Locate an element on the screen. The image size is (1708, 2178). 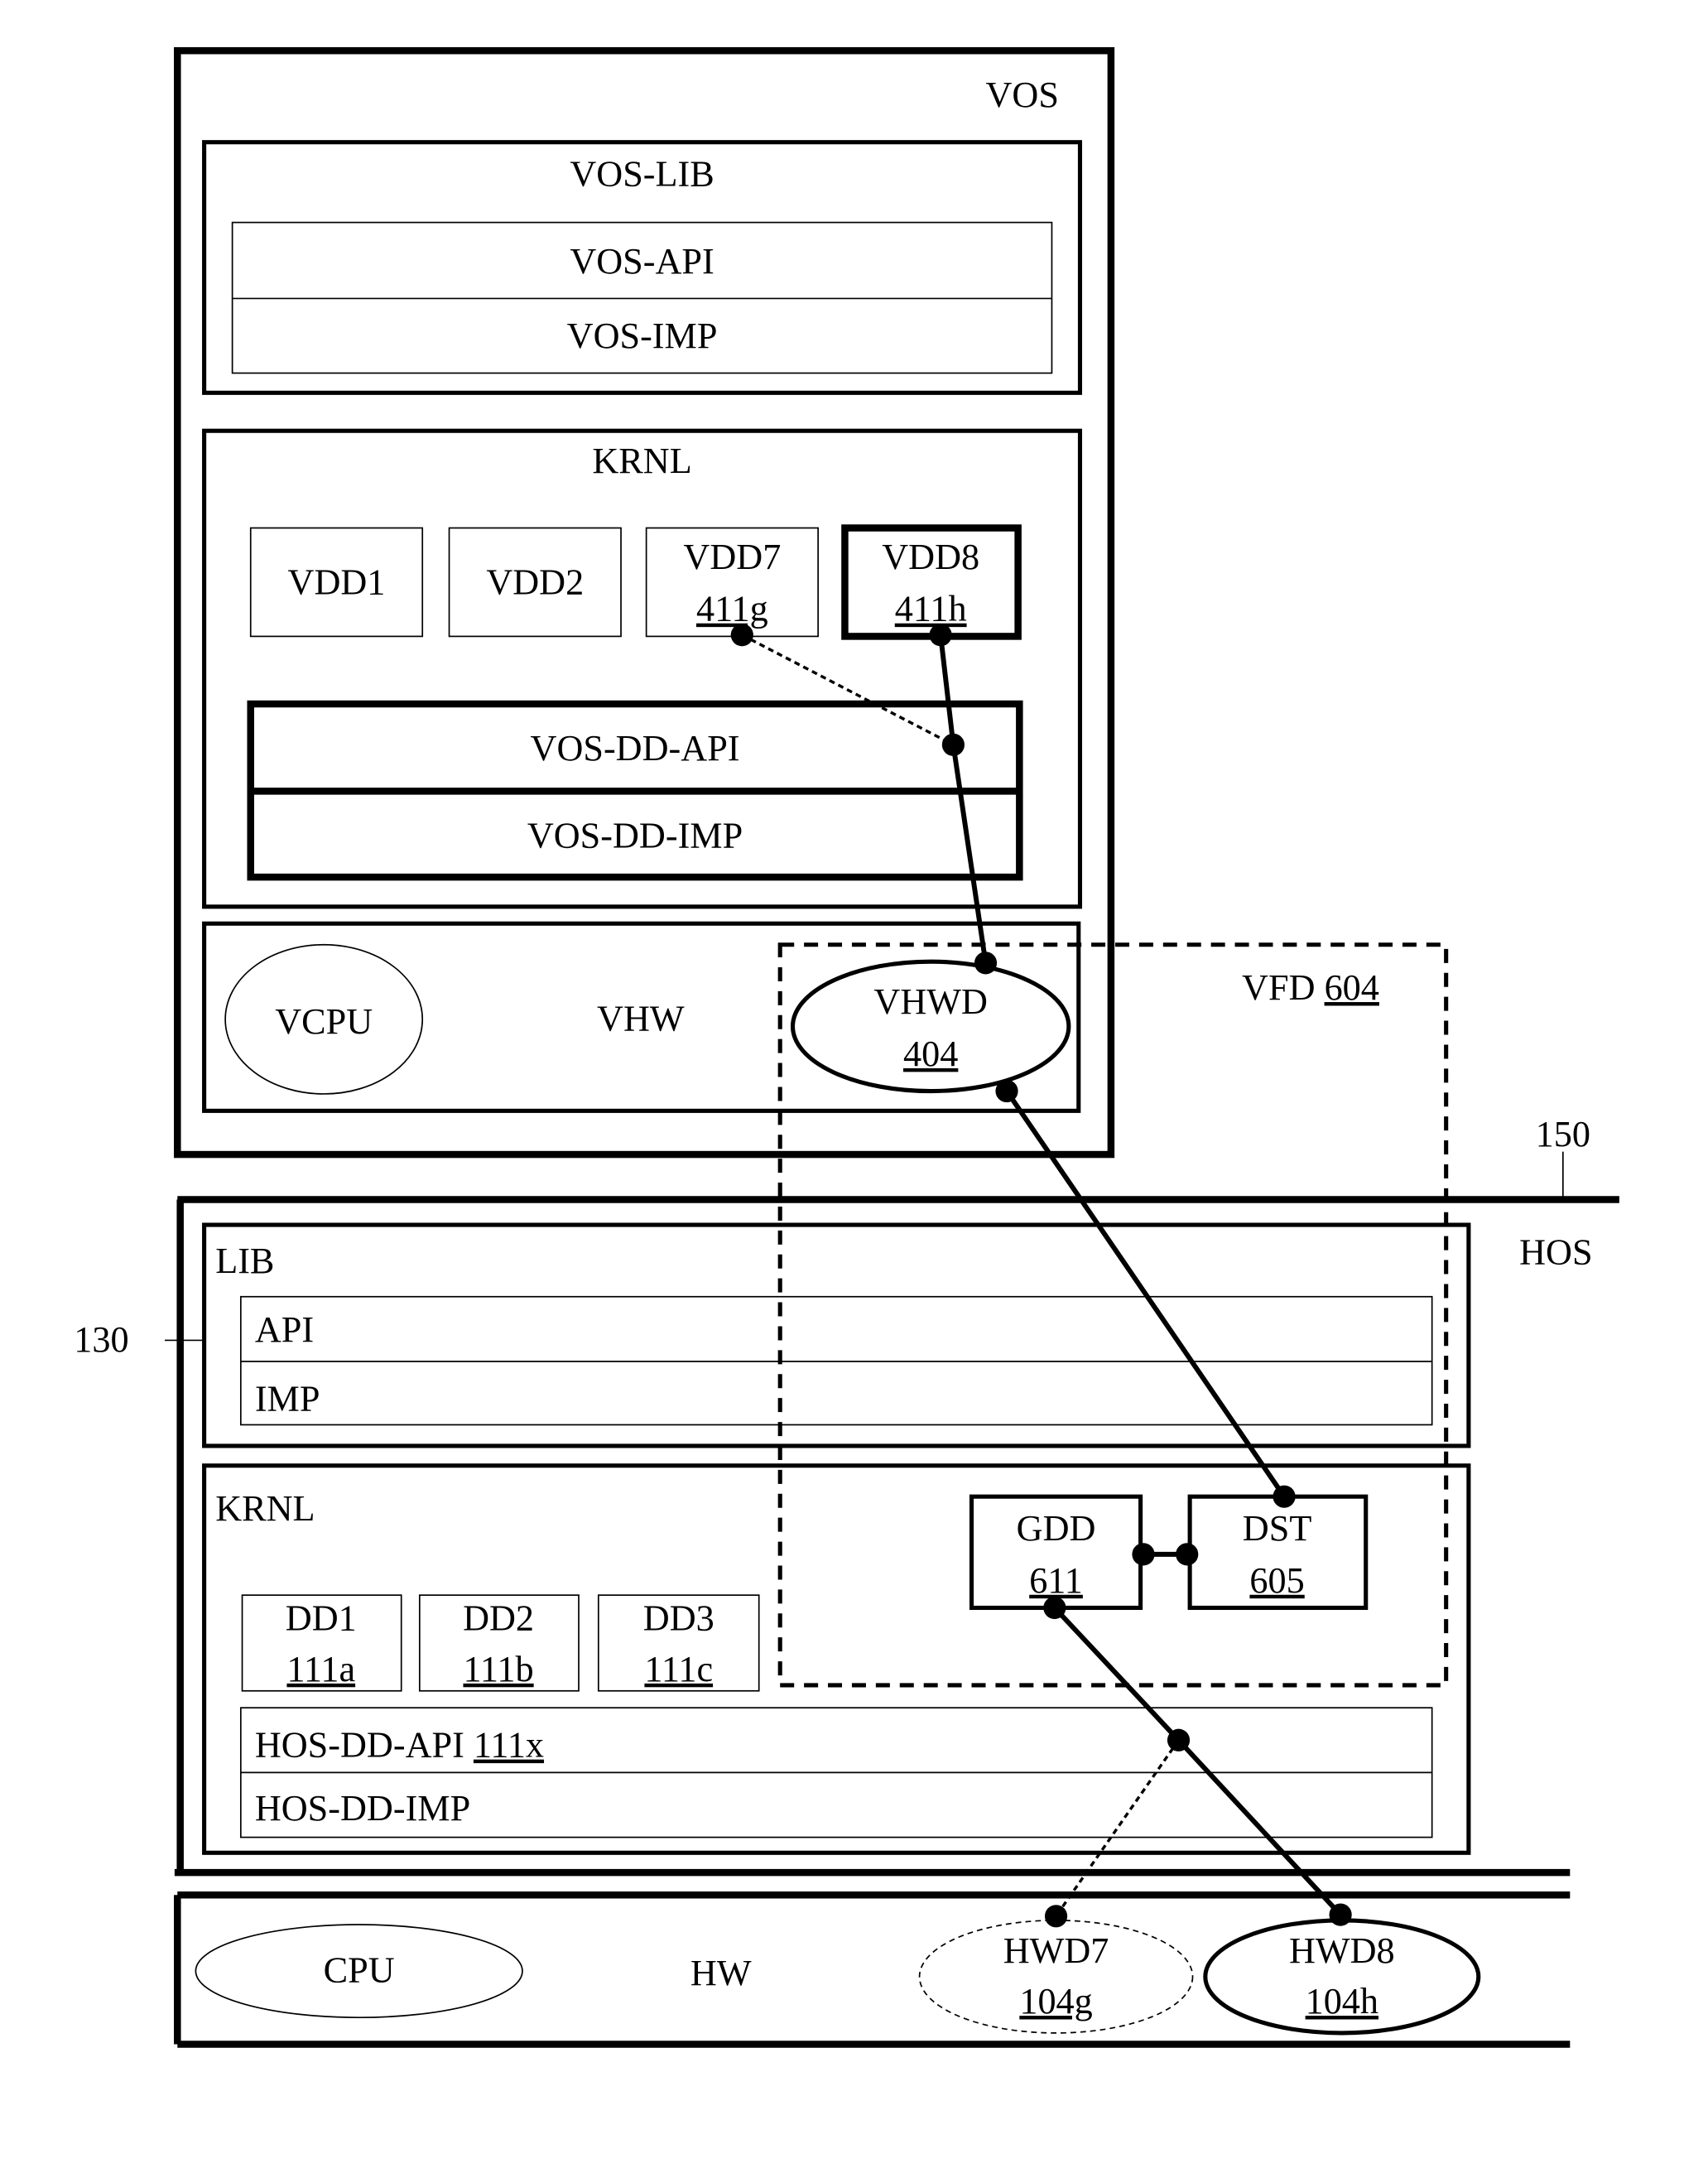
vdd1-label: VDD1 is located at coordinates (337, 581).